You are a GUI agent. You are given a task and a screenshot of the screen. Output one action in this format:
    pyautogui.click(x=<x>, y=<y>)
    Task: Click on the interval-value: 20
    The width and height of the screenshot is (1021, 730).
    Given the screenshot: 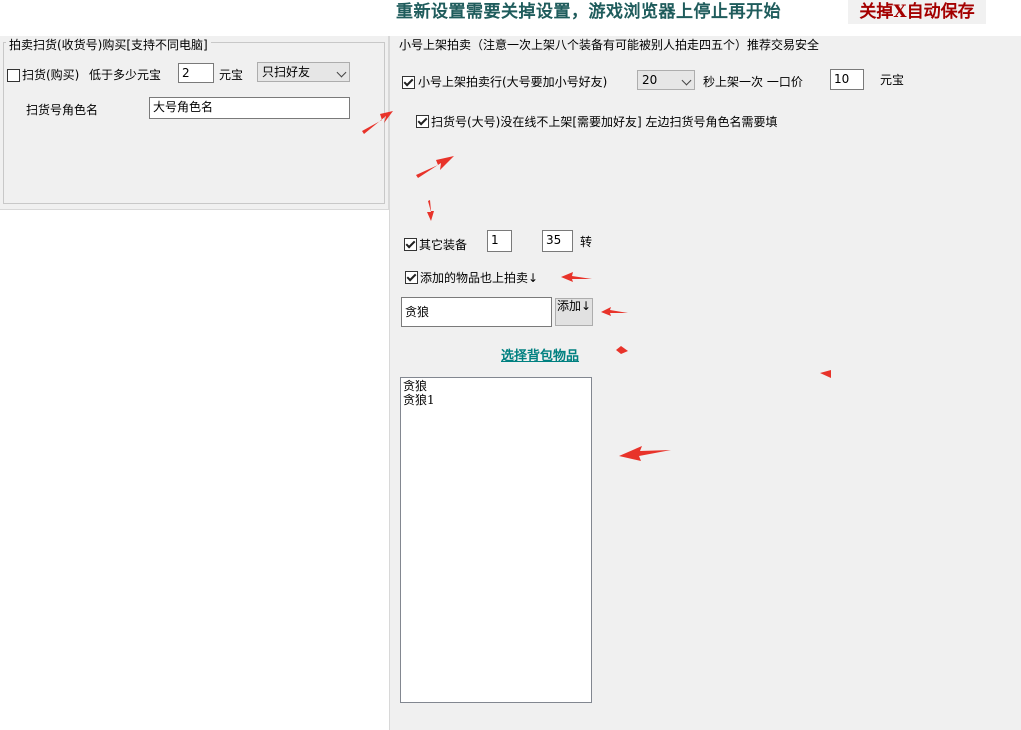 What is the action you would take?
    pyautogui.click(x=650, y=80)
    